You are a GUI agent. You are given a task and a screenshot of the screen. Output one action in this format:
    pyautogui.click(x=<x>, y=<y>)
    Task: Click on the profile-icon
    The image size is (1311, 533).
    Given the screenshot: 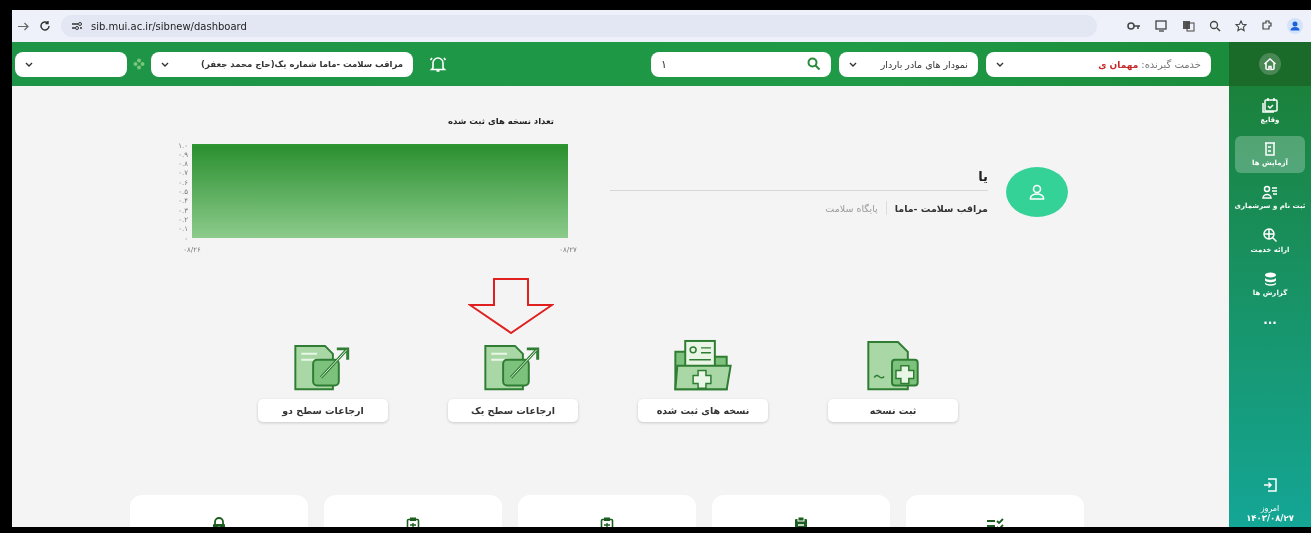 What is the action you would take?
    pyautogui.click(x=1295, y=26)
    